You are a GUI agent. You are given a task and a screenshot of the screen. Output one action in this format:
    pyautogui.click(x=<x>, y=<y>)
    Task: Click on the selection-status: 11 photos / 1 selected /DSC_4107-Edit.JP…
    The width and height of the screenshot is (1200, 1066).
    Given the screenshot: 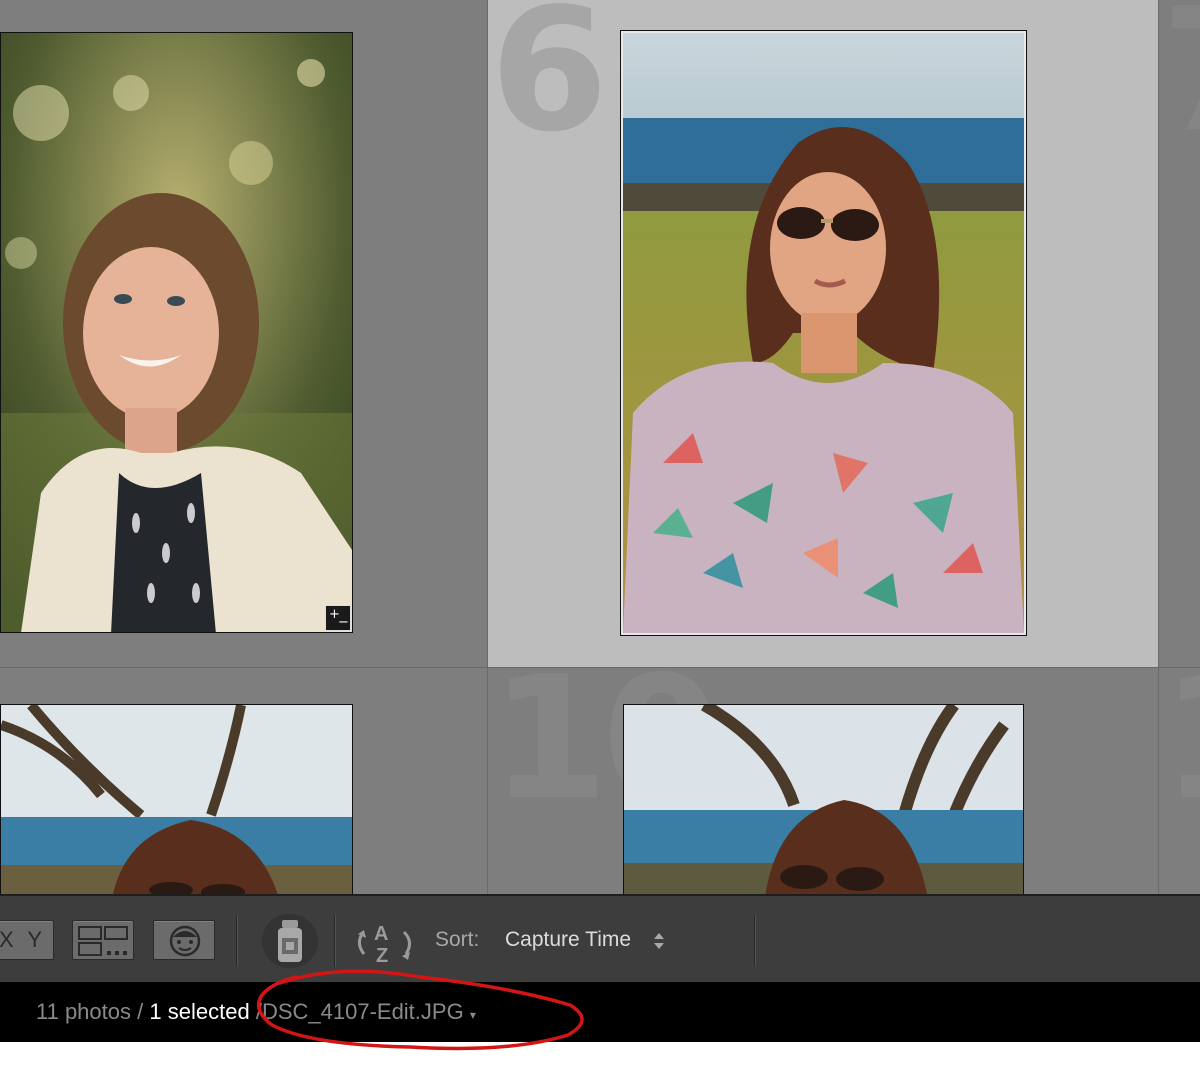 What is the action you would take?
    pyautogui.click(x=256, y=1012)
    